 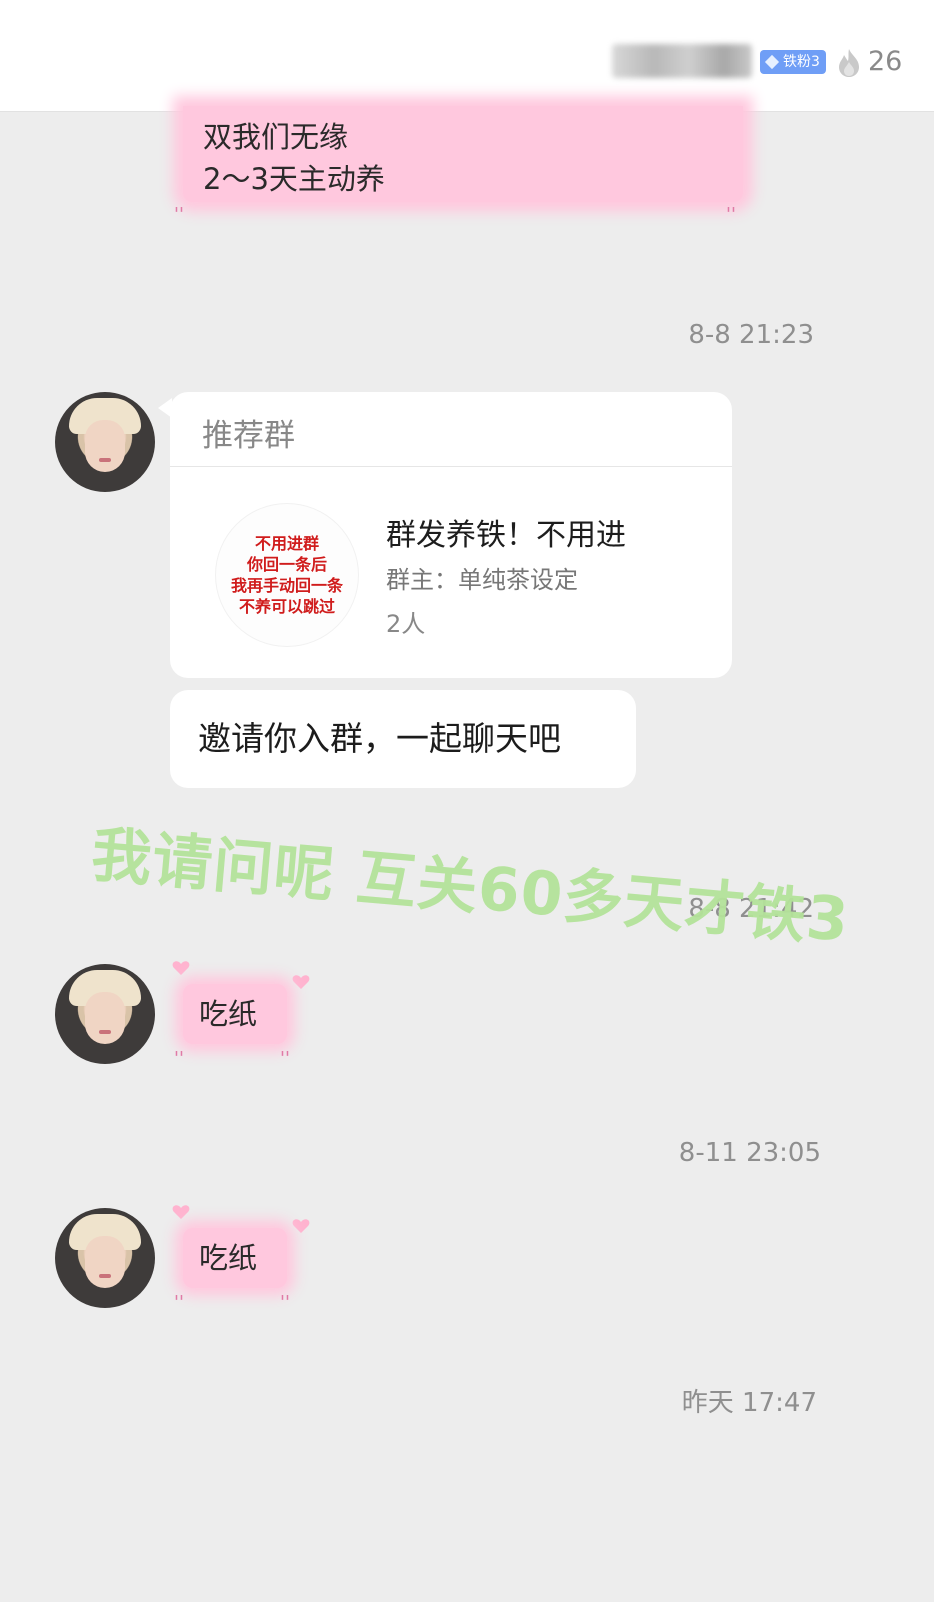 What do you see at coordinates (751, 335) in the screenshot?
I see `timestamp: 8-8 21:23` at bounding box center [751, 335].